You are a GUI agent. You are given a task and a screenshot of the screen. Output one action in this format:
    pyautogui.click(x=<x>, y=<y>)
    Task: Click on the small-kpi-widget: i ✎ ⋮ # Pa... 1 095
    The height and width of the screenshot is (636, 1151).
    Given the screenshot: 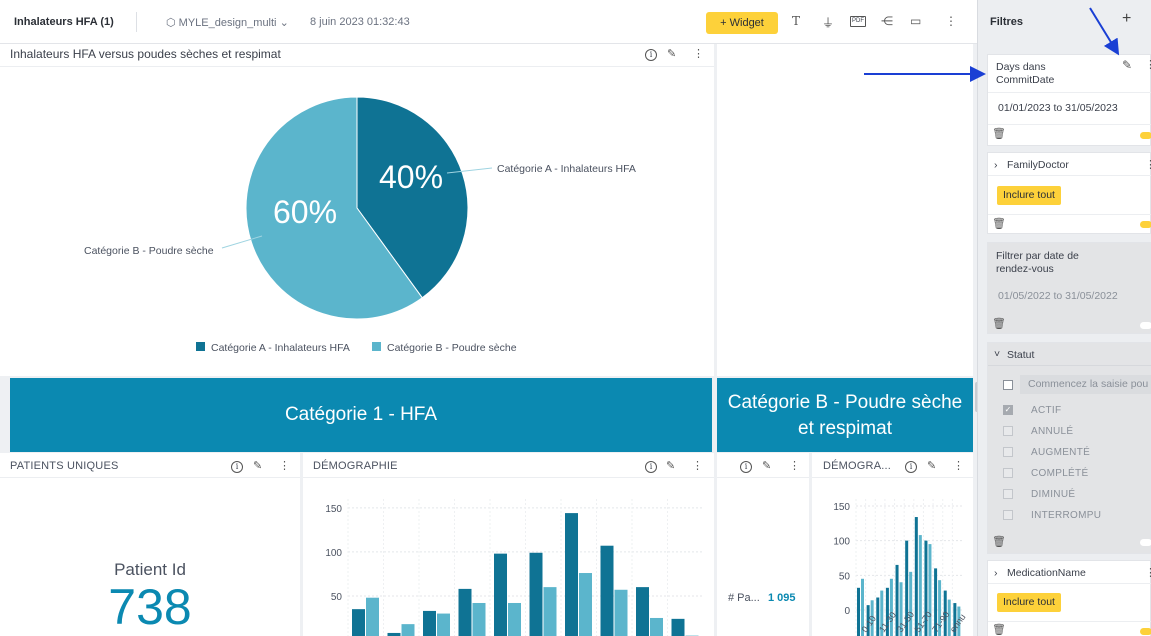 What is the action you would take?
    pyautogui.click(x=763, y=544)
    